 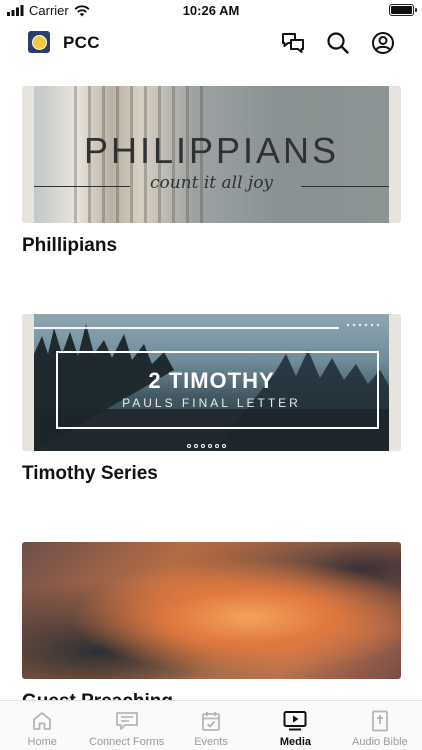 I want to click on app-header: PCC, so click(x=211, y=44).